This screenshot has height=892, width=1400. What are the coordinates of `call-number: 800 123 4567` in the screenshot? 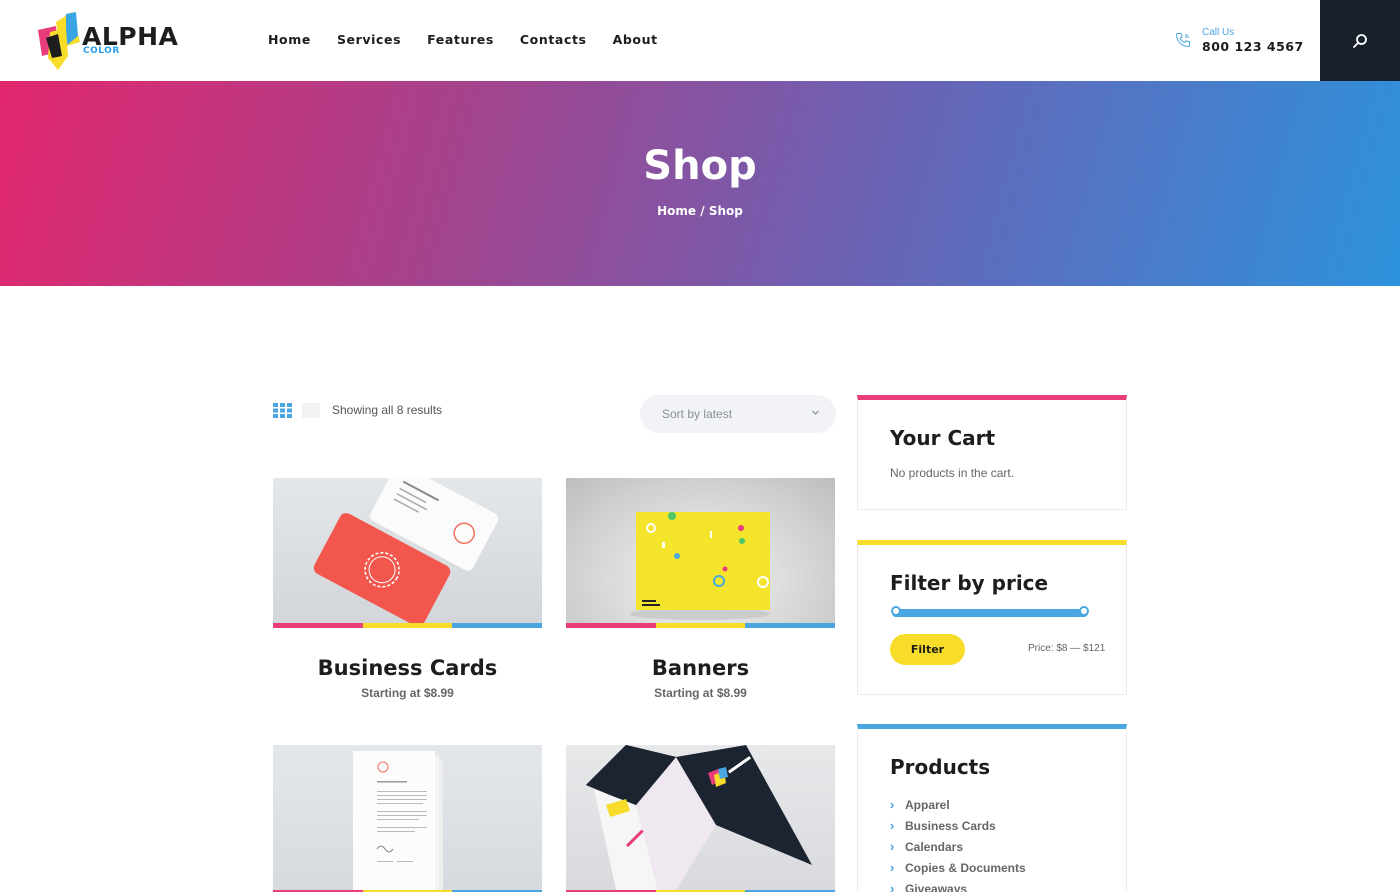 It's located at (1253, 46).